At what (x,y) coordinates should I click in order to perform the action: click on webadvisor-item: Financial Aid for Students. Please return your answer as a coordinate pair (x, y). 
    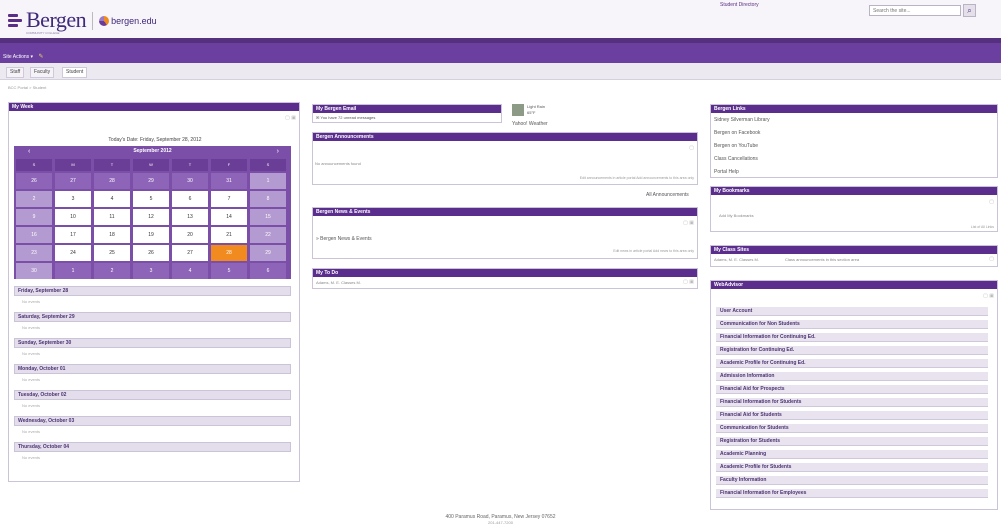
    Looking at the image, I should click on (852, 415).